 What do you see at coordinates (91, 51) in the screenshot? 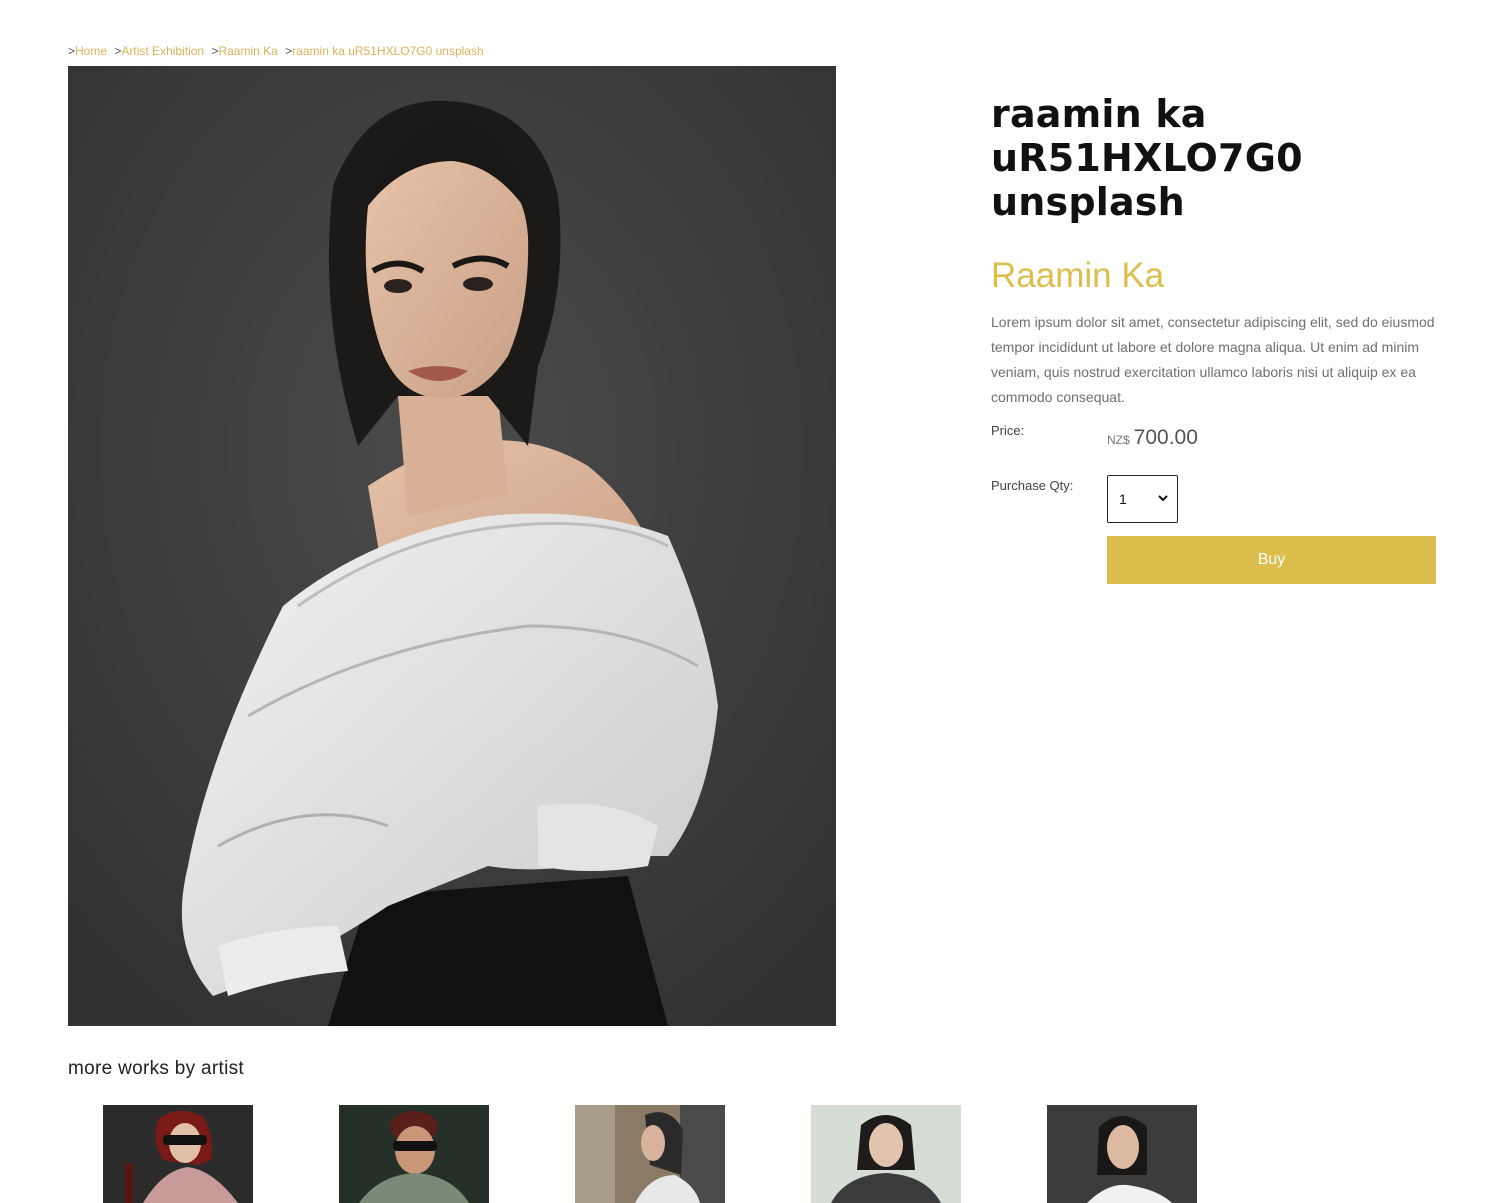
I see `breadcrumb-home-link: Home` at bounding box center [91, 51].